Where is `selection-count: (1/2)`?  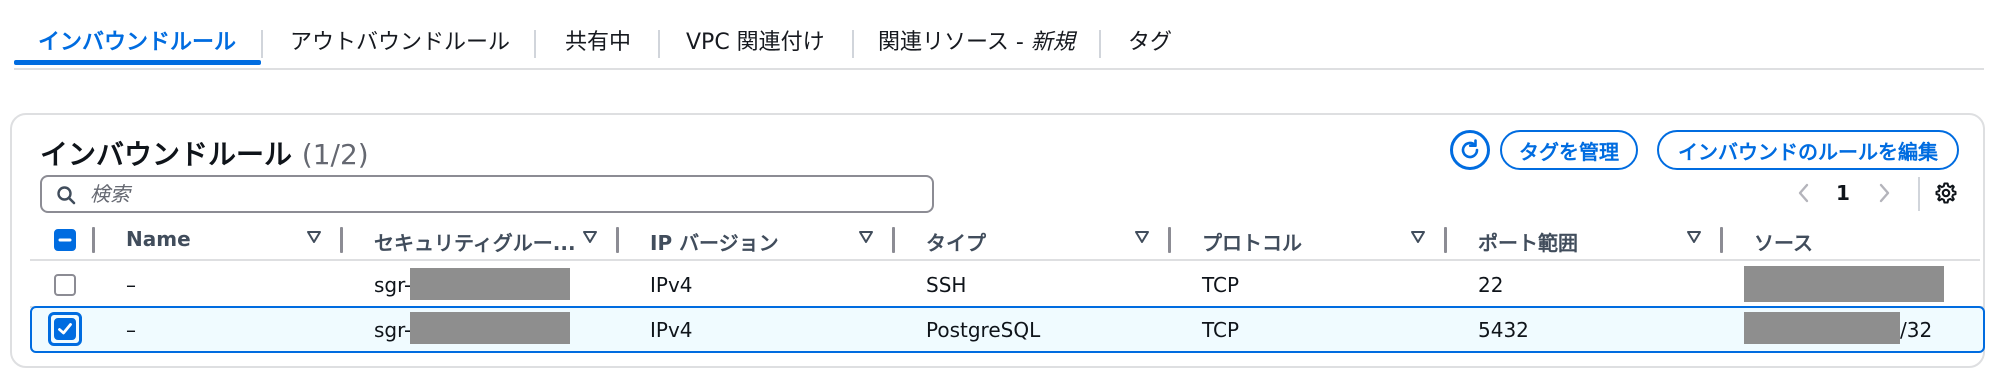
selection-count: (1/2) is located at coordinates (335, 154).